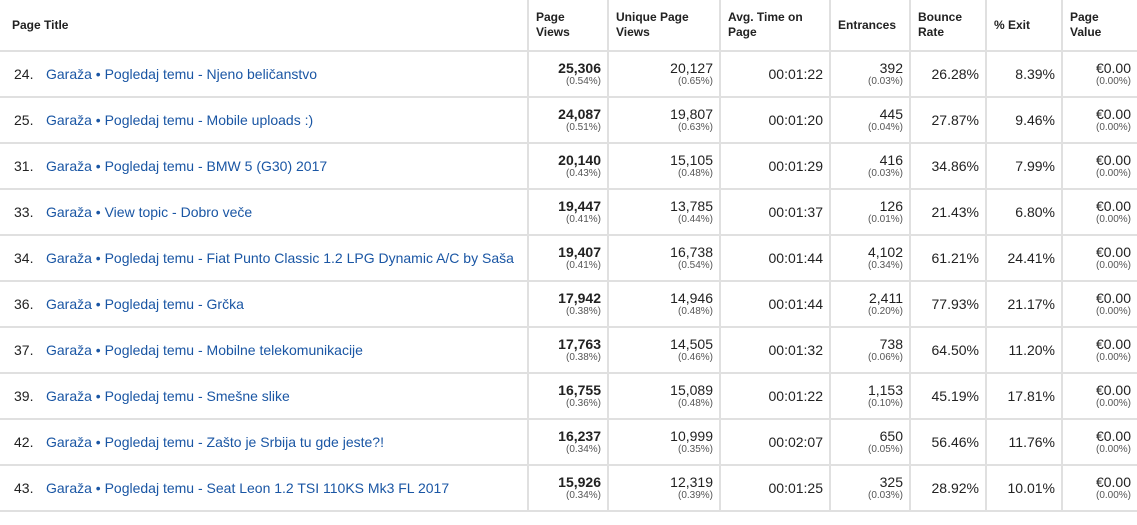 This screenshot has width=1137, height=525. Describe the element at coordinates (1024, 212) in the screenshot. I see `cell-exit: 6.80%` at that location.